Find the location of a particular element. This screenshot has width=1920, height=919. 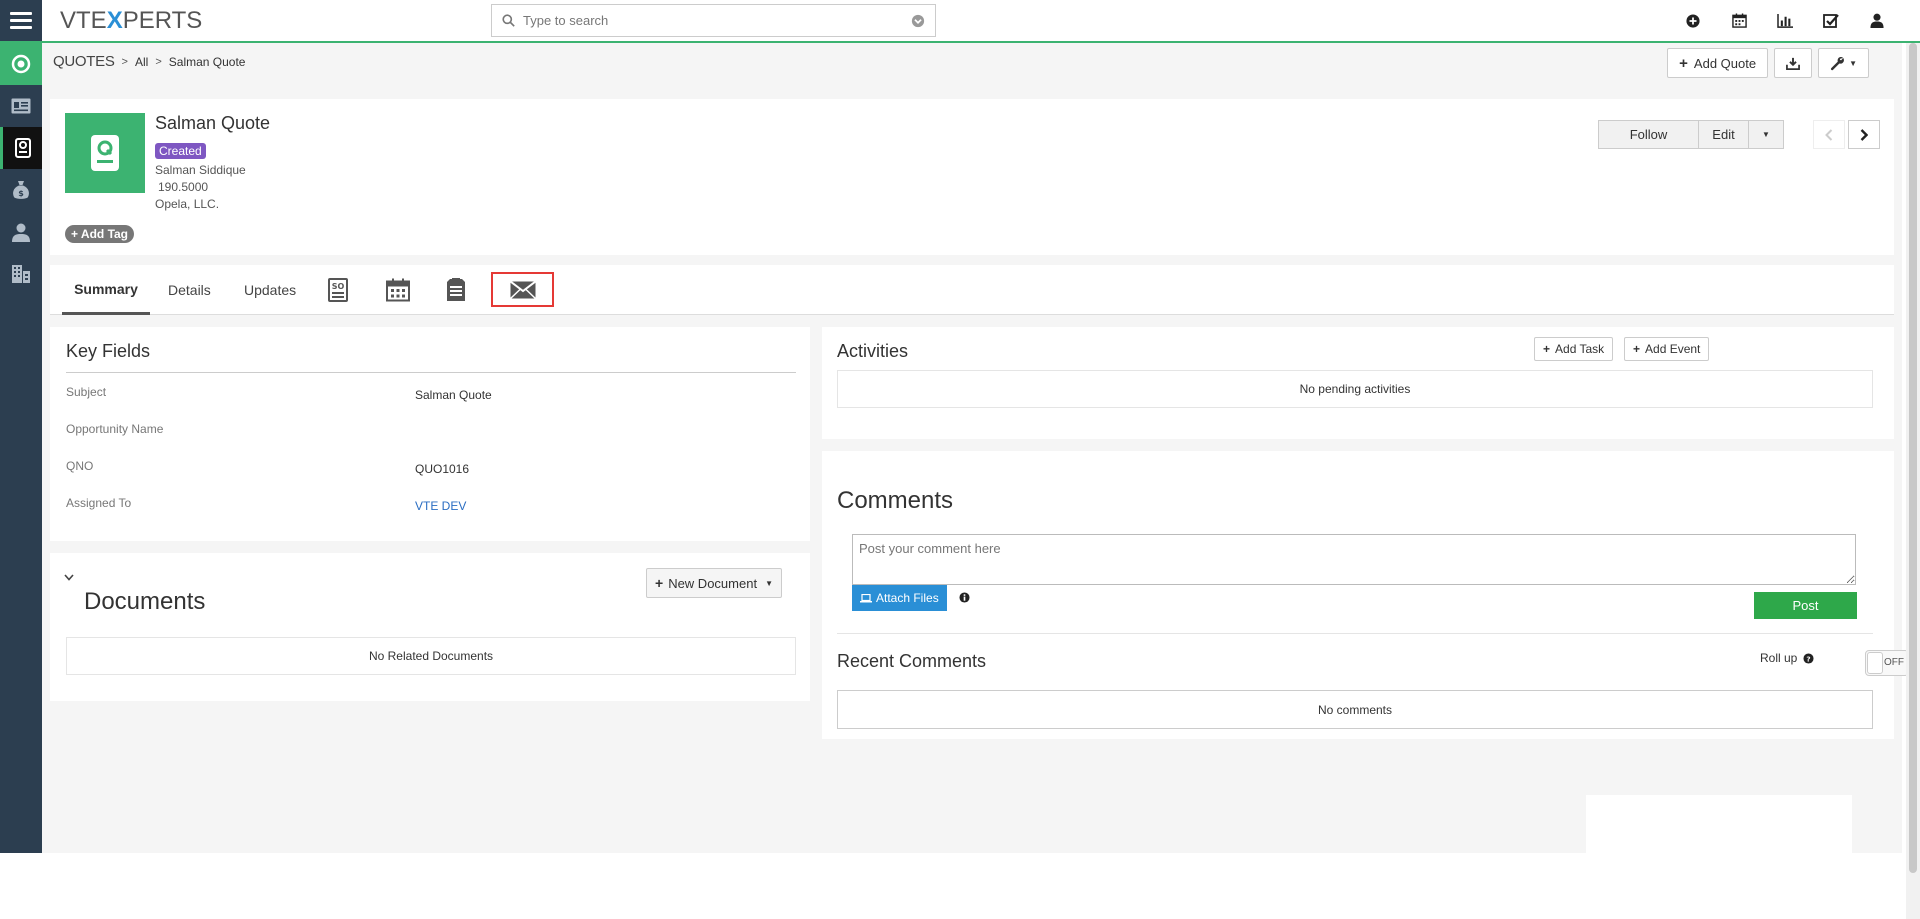

field-label-assigned: Assigned To is located at coordinates (99, 503).